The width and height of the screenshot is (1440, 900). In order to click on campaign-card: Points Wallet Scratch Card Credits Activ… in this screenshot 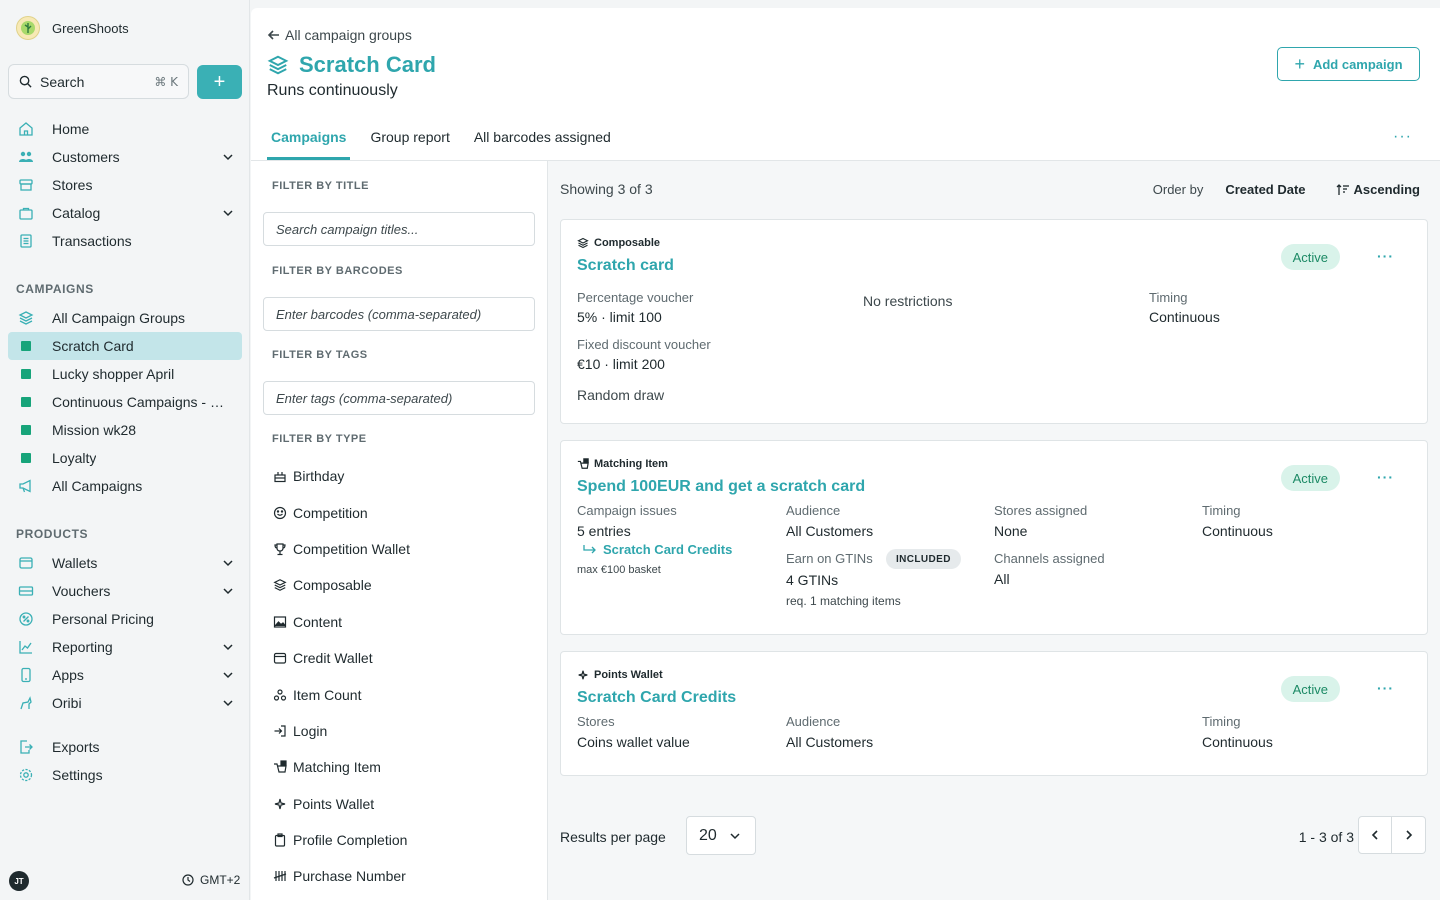, I will do `click(994, 713)`.